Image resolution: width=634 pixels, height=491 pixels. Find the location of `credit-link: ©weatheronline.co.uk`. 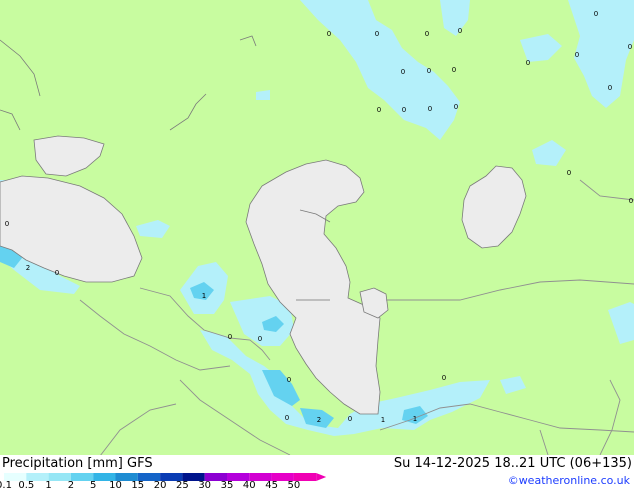

credit-link: ©weatheronline.co.uk is located at coordinates (569, 481).